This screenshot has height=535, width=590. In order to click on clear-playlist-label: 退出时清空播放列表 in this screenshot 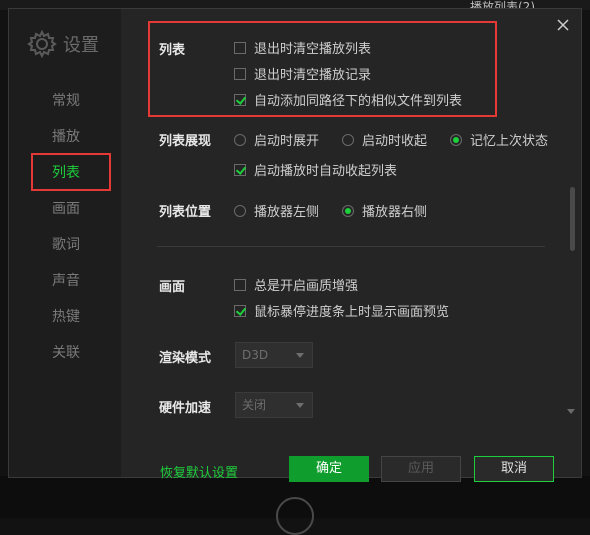, I will do `click(313, 49)`.